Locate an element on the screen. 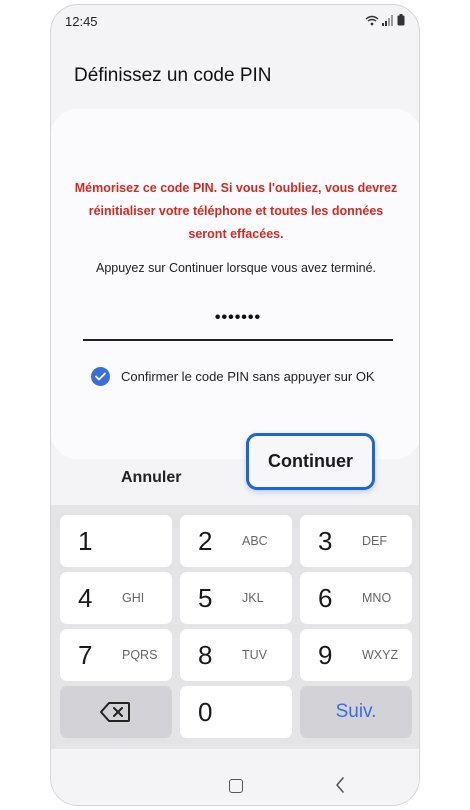 The image size is (470, 810). key-digit: 1 is located at coordinates (85, 541).